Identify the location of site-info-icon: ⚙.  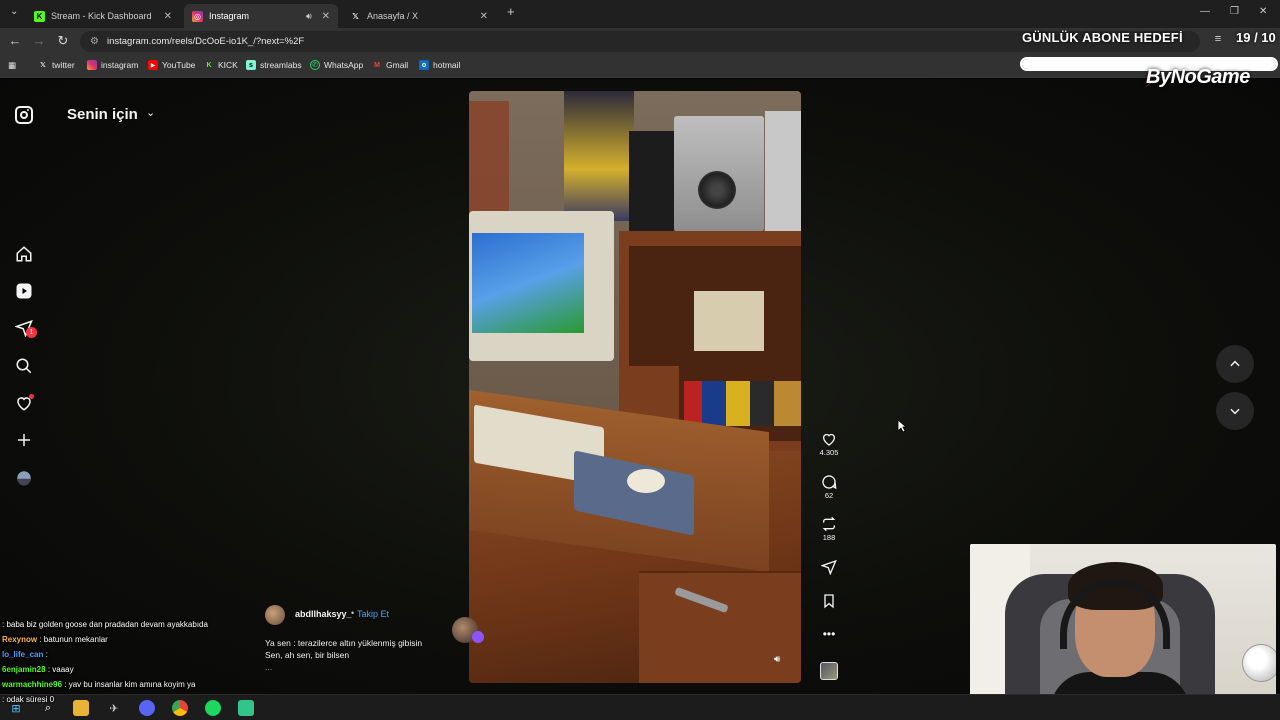
(94, 41).